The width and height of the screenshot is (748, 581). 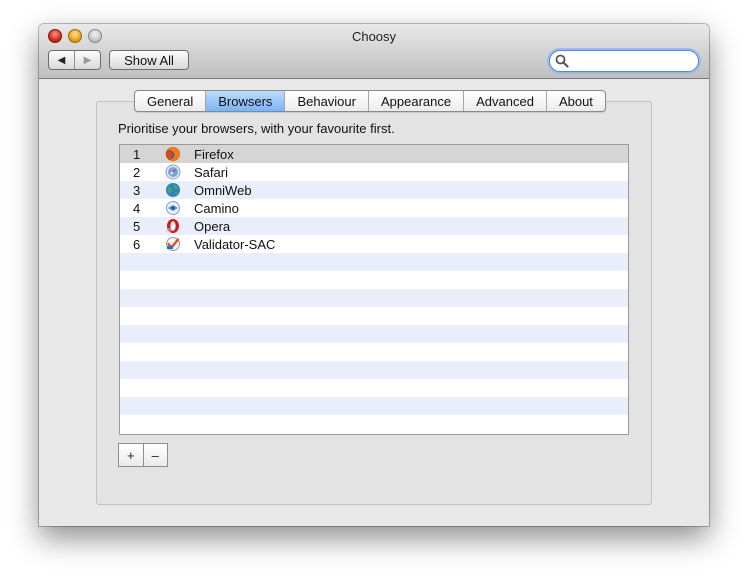 What do you see at coordinates (137, 244) in the screenshot?
I see `browser-rank: 6` at bounding box center [137, 244].